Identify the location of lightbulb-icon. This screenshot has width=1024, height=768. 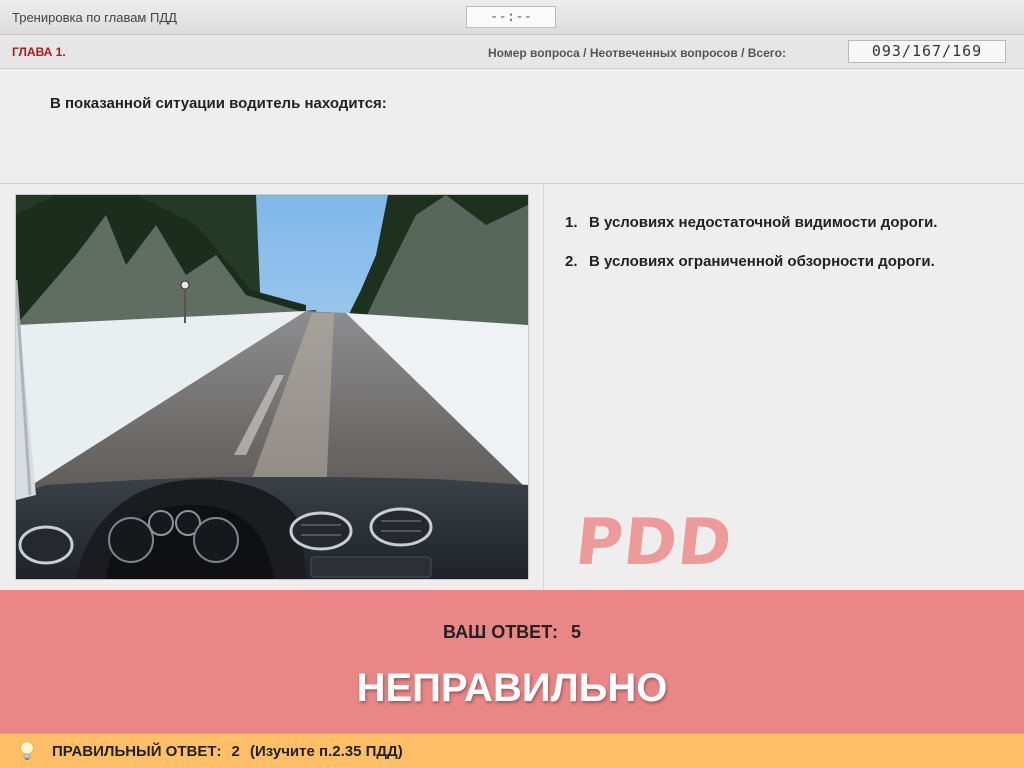
(27, 753).